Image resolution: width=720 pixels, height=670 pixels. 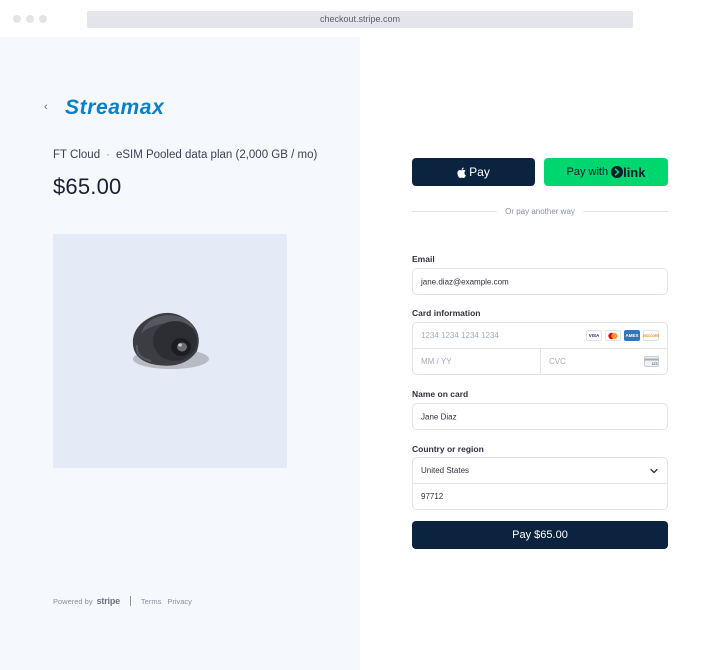 I want to click on link-pay-label: Pay with, so click(x=587, y=172).